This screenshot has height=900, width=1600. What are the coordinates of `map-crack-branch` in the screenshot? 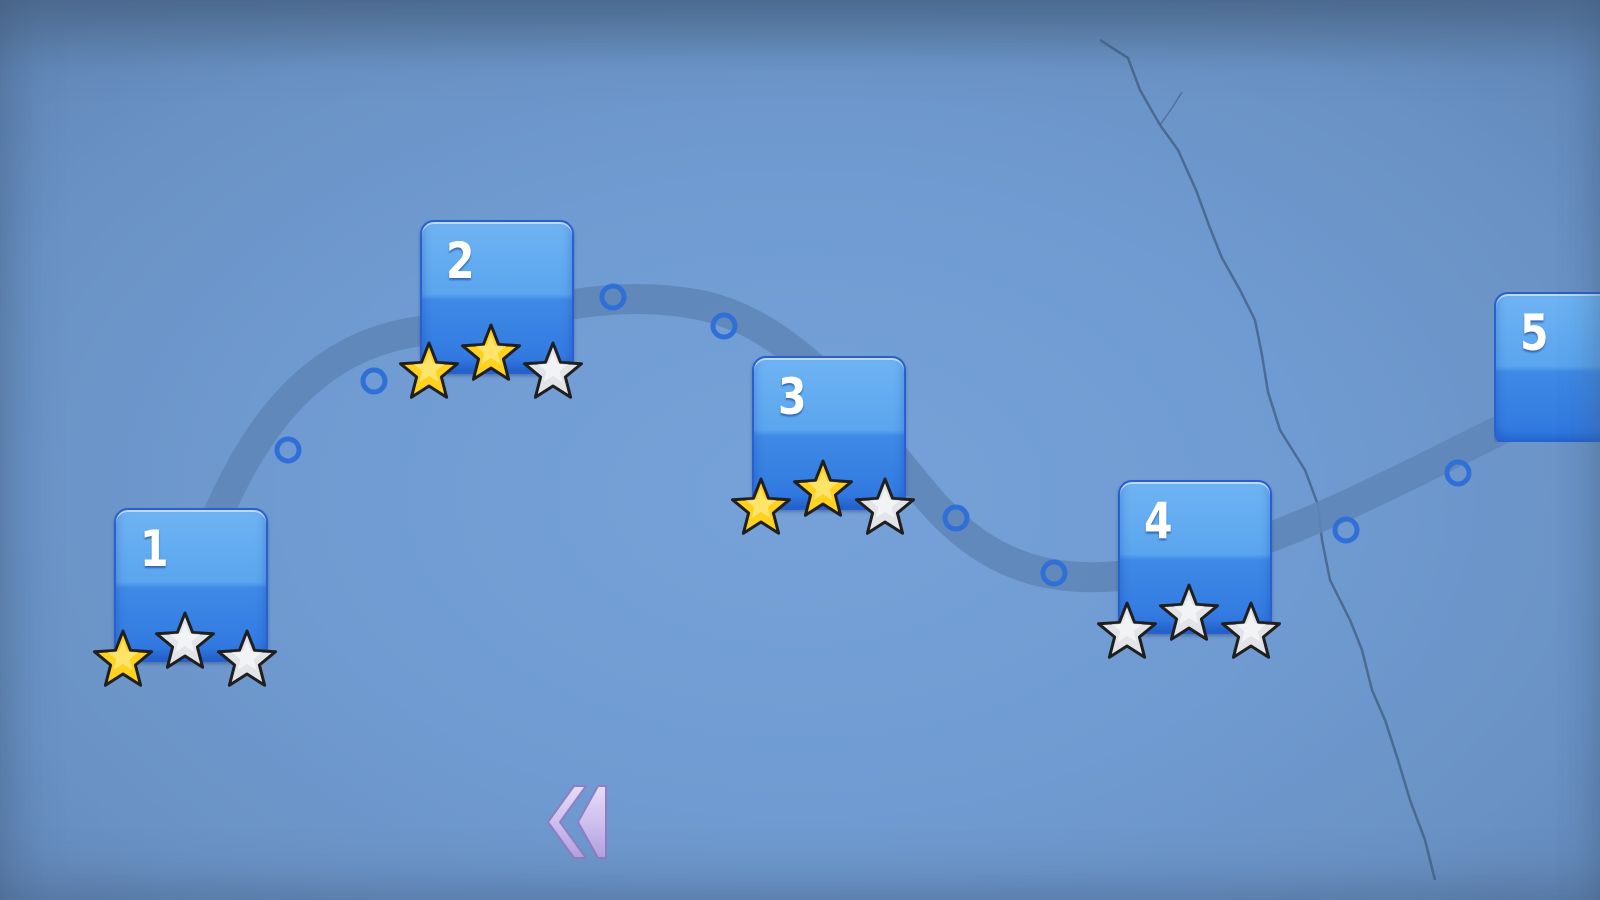 It's located at (1171, 108).